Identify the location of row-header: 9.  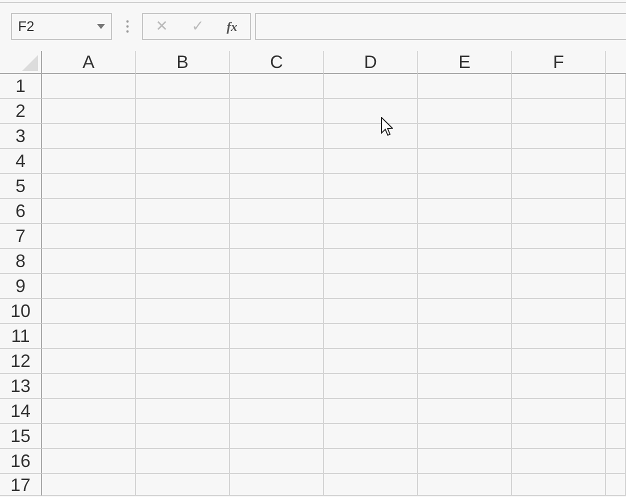
(21, 286).